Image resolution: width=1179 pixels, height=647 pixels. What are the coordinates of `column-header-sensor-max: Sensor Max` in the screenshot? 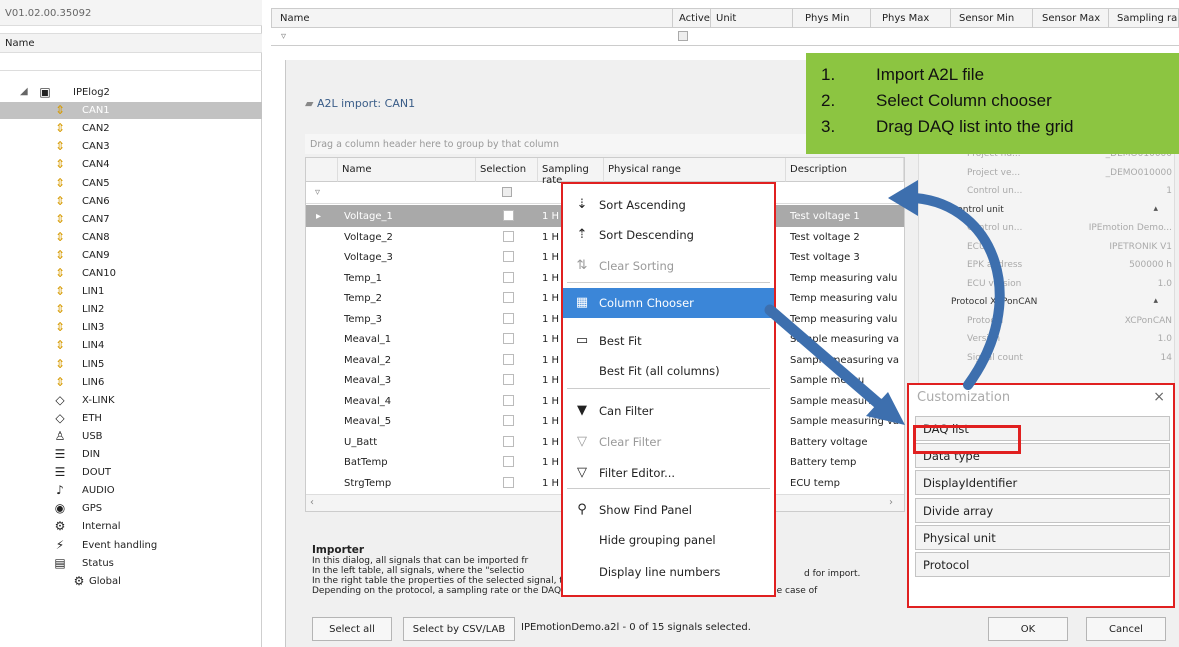 It's located at (1071, 18).